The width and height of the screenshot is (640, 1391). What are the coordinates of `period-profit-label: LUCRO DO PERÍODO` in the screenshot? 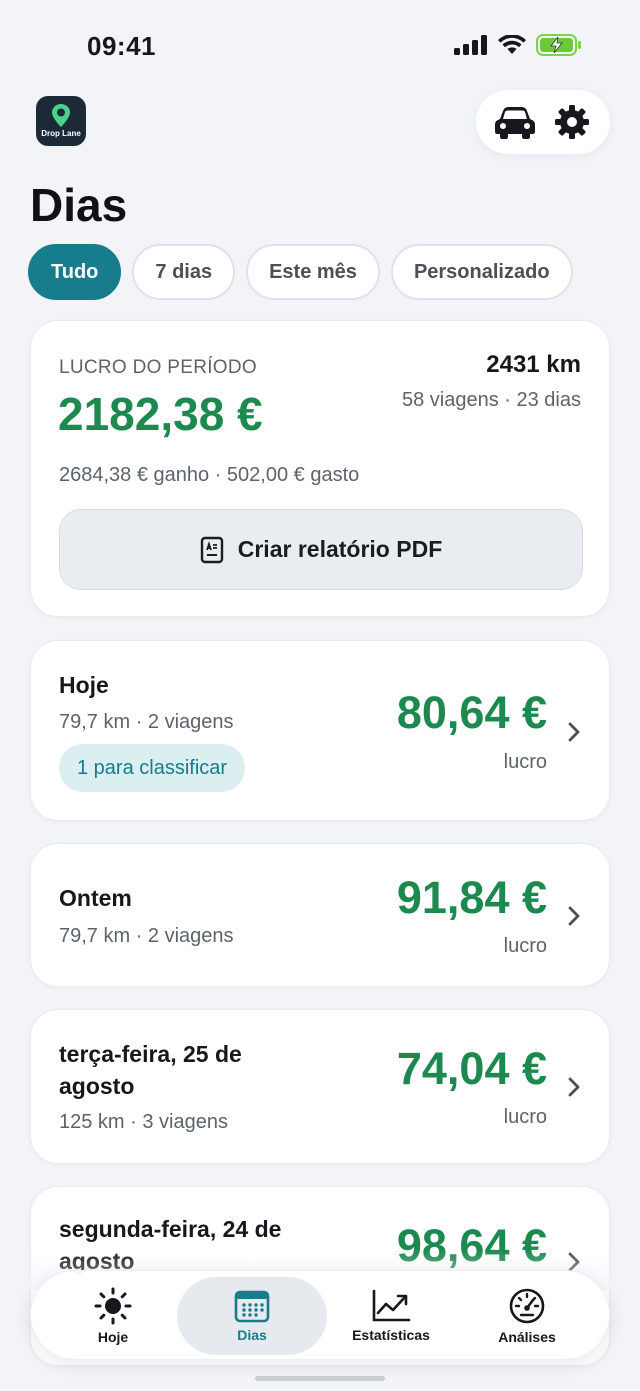 It's located at (158, 367).